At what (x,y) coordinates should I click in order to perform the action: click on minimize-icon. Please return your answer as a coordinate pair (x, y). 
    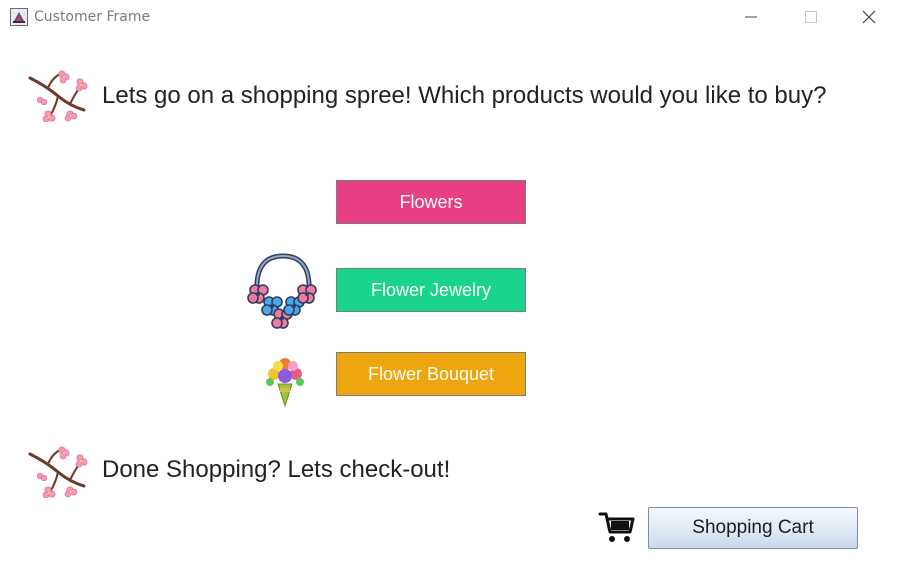
    Looking at the image, I should click on (751, 17).